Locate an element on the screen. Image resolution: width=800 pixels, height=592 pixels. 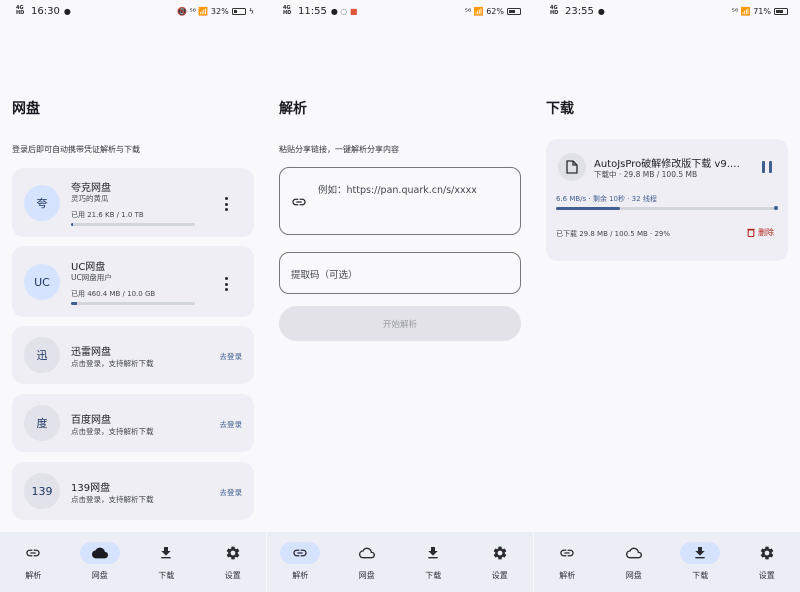
download-status: 下载中 · 29.8 MB / 100.5 MB is located at coordinates (646, 174).